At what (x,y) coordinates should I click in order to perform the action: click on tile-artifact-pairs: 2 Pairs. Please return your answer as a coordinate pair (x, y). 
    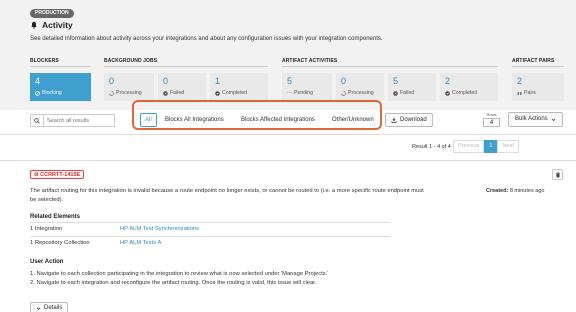
    Looking at the image, I should click on (538, 87).